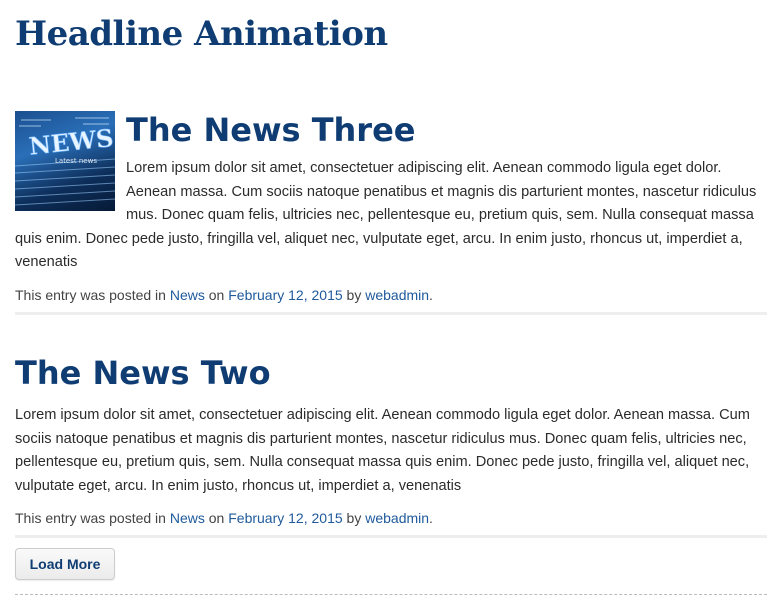  I want to click on dashed-separator, so click(391, 594).